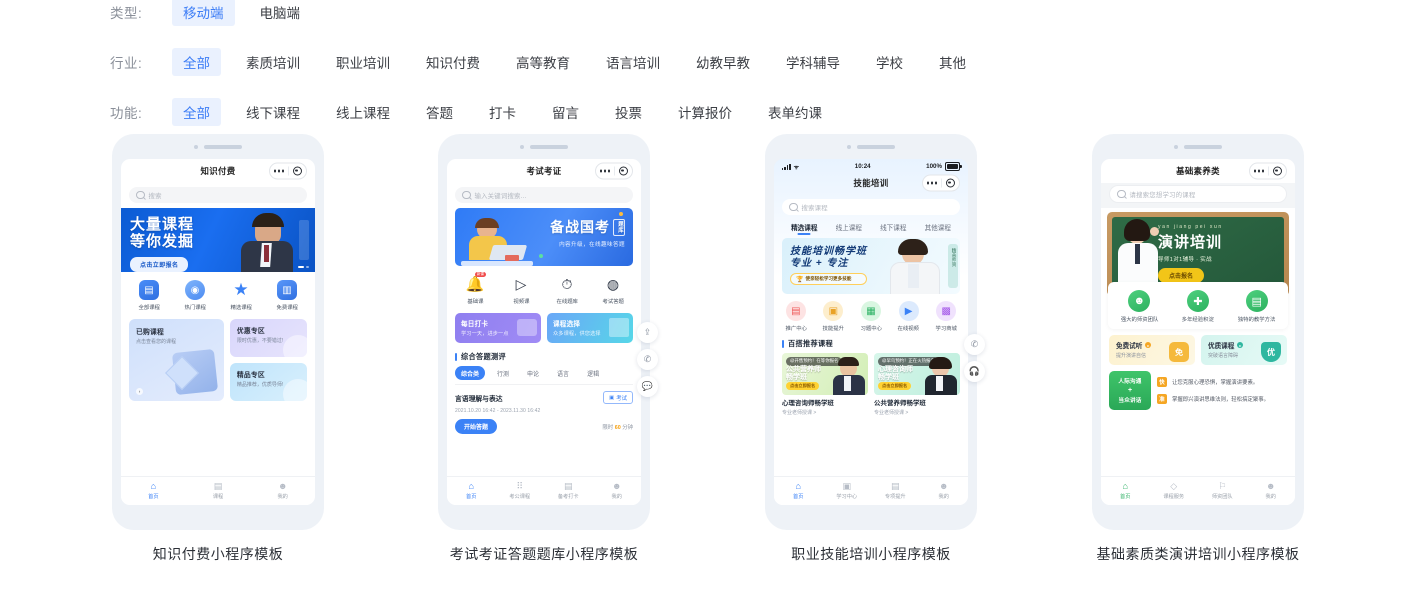  Describe the element at coordinates (218, 240) in the screenshot. I see `hero-banner-1: 大量课程 等你发掘 点击立即报名` at that location.